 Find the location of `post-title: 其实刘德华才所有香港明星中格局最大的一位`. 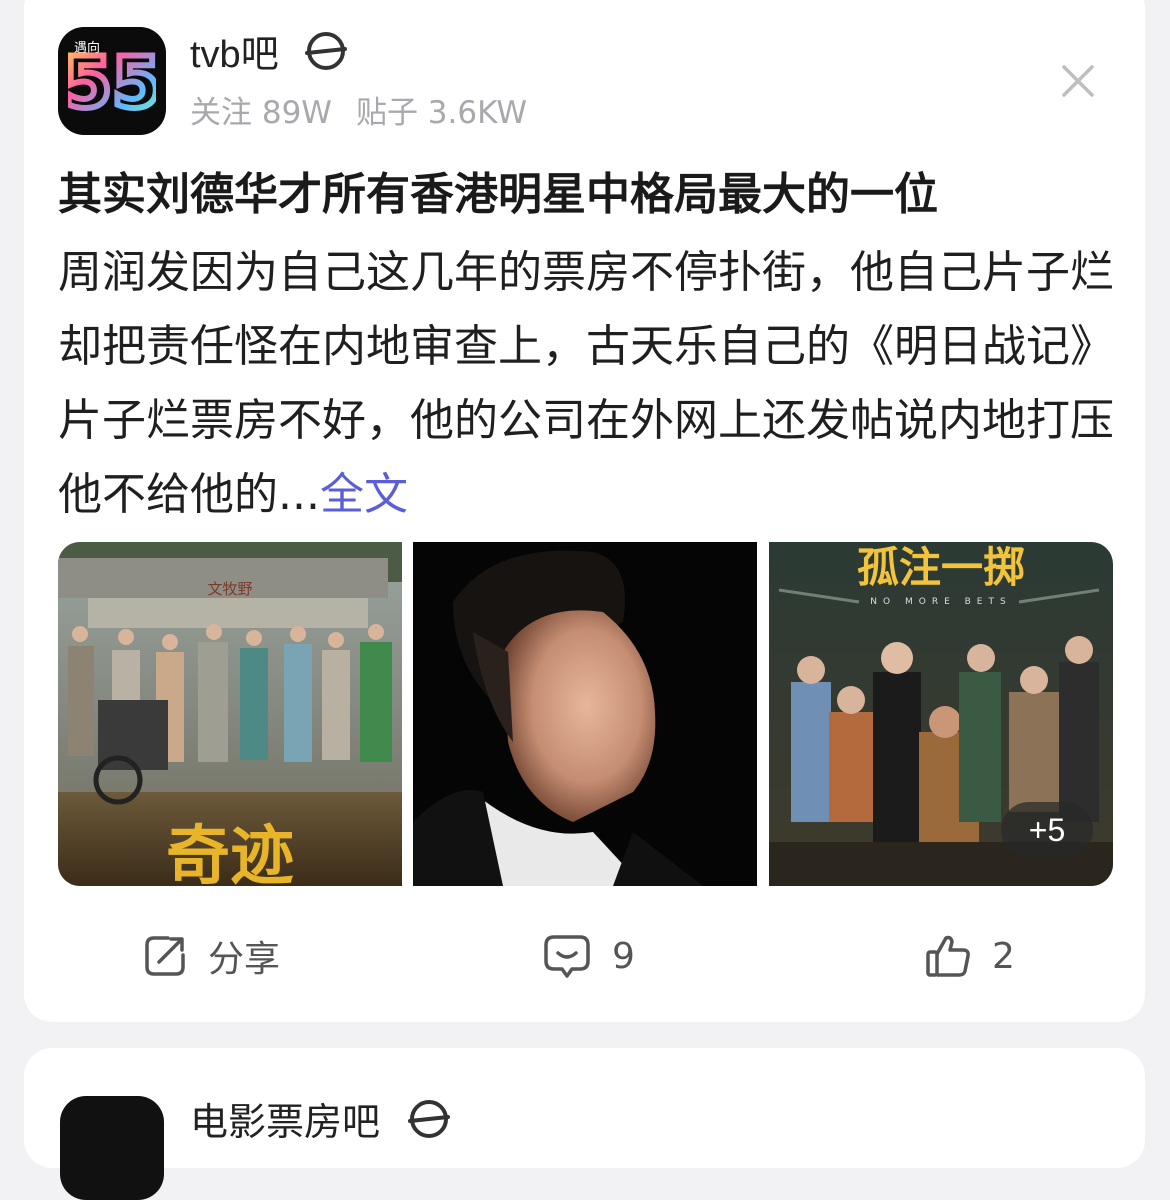

post-title: 其实刘德华才所有香港明星中格局最大的一位 is located at coordinates (588, 195).